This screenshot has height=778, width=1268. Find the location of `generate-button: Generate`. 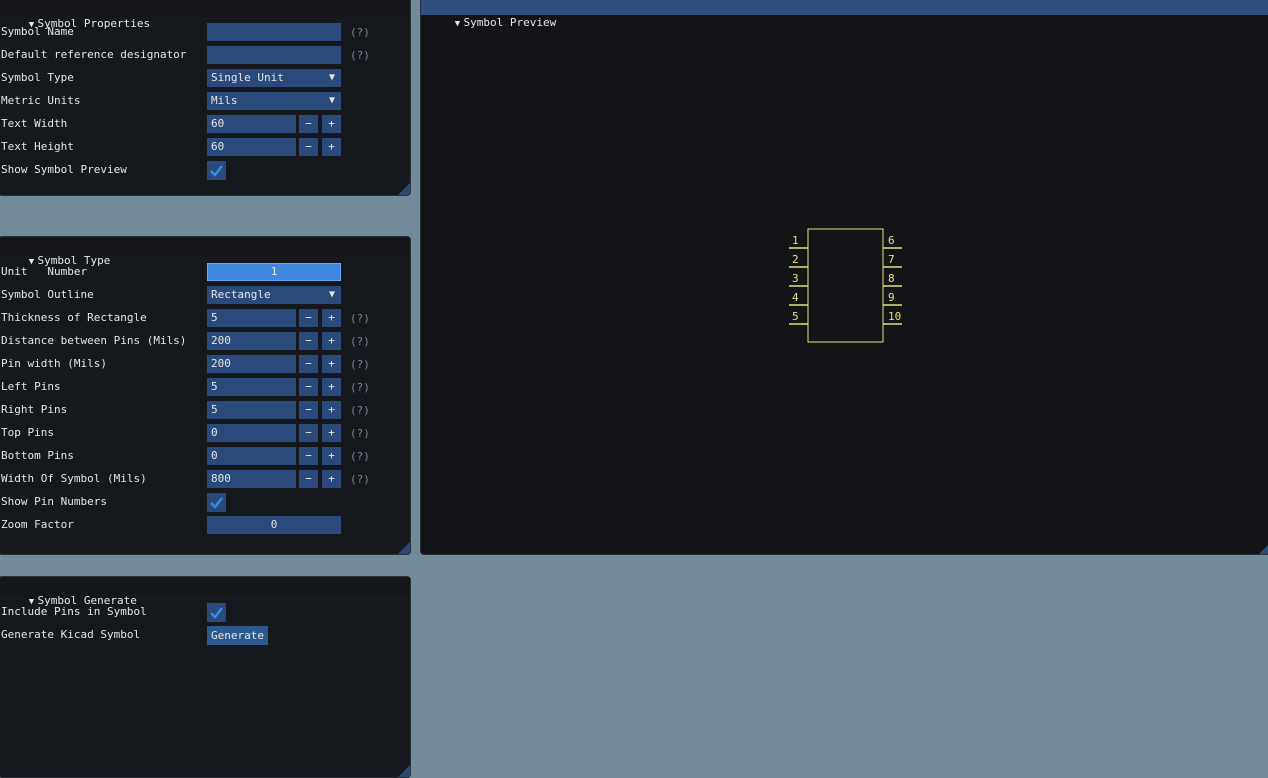

generate-button: Generate is located at coordinates (237, 635).